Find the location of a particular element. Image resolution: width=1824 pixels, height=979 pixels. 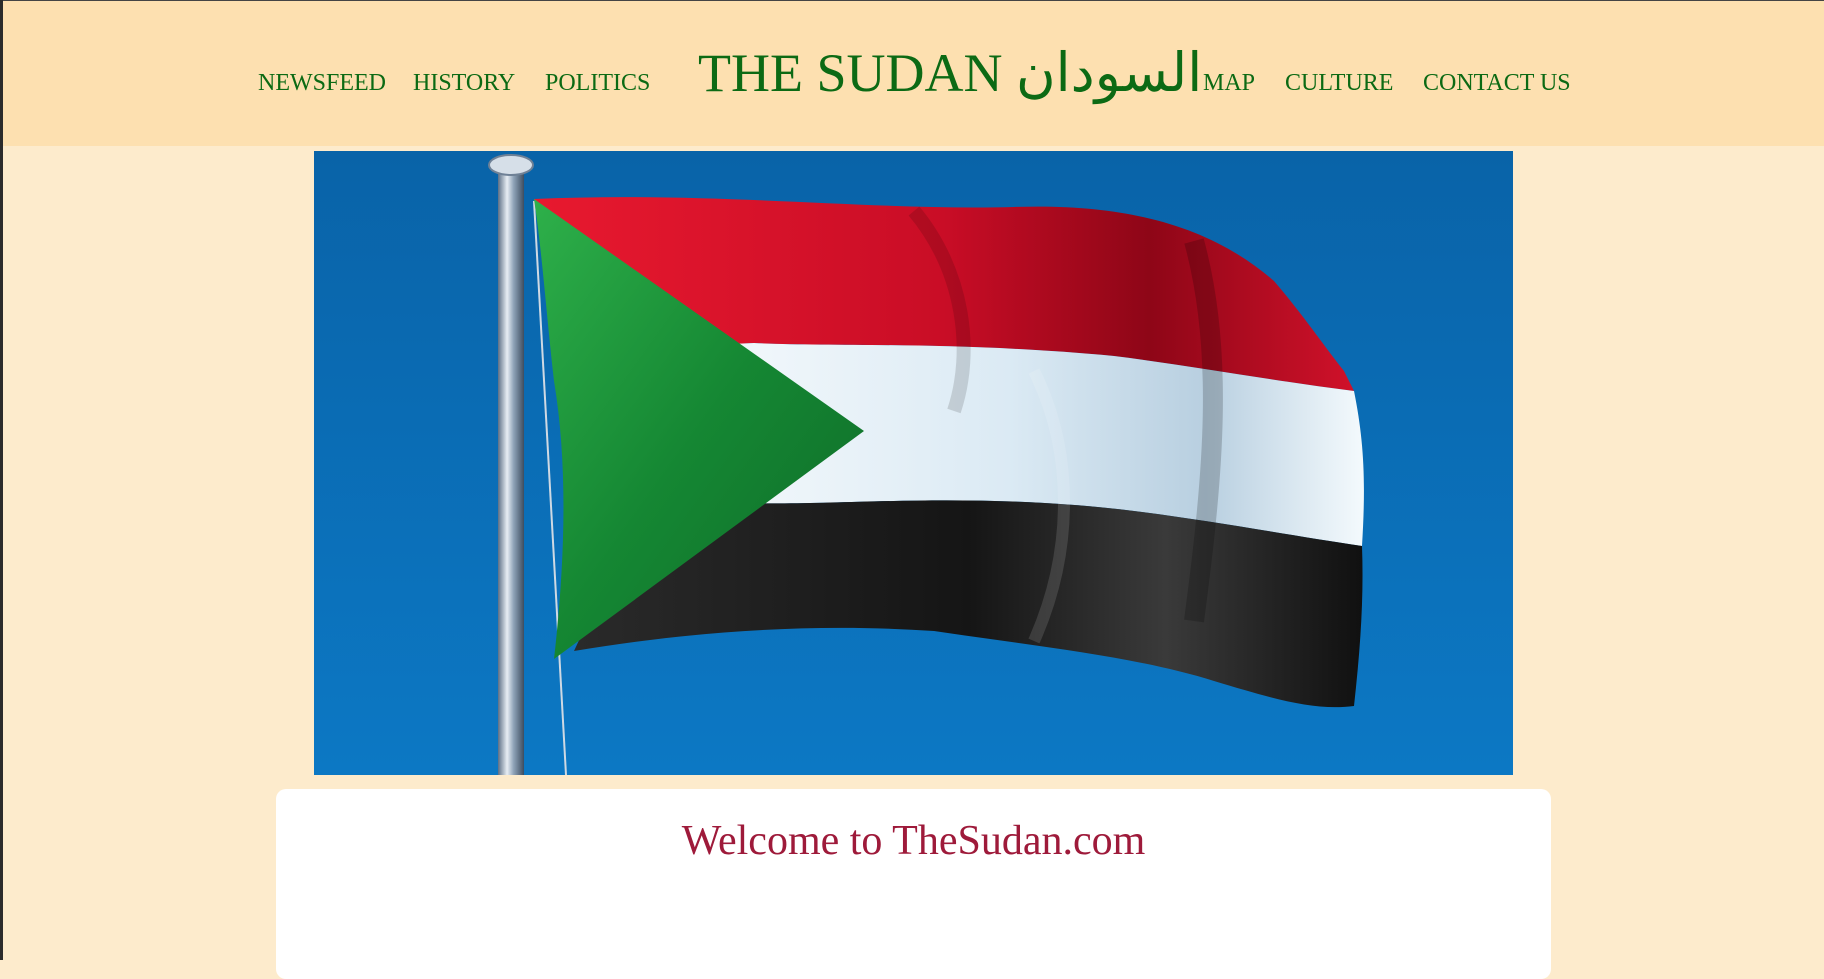

nav-map: MAP is located at coordinates (1229, 83).